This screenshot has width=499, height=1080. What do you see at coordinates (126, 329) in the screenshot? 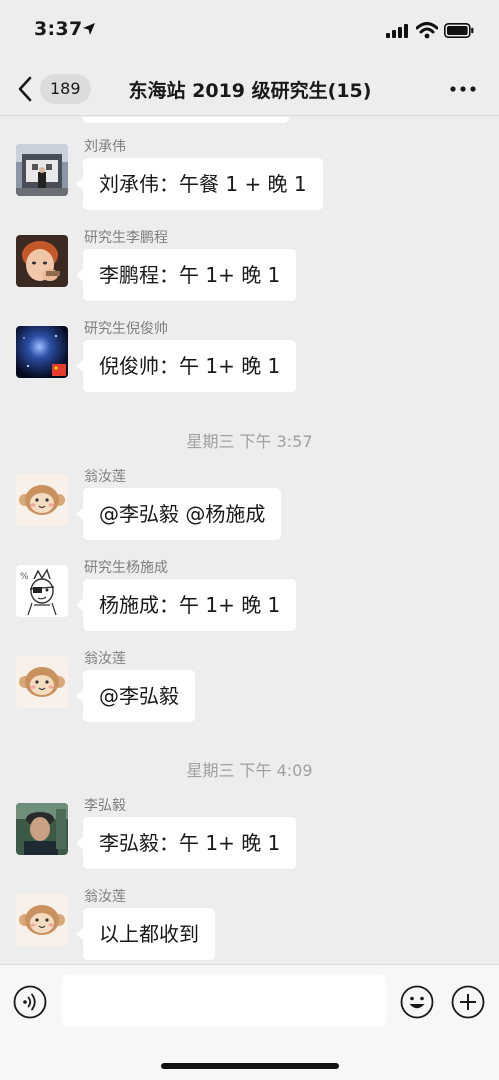
I see `sender-name: 研究生倪俊帅` at bounding box center [126, 329].